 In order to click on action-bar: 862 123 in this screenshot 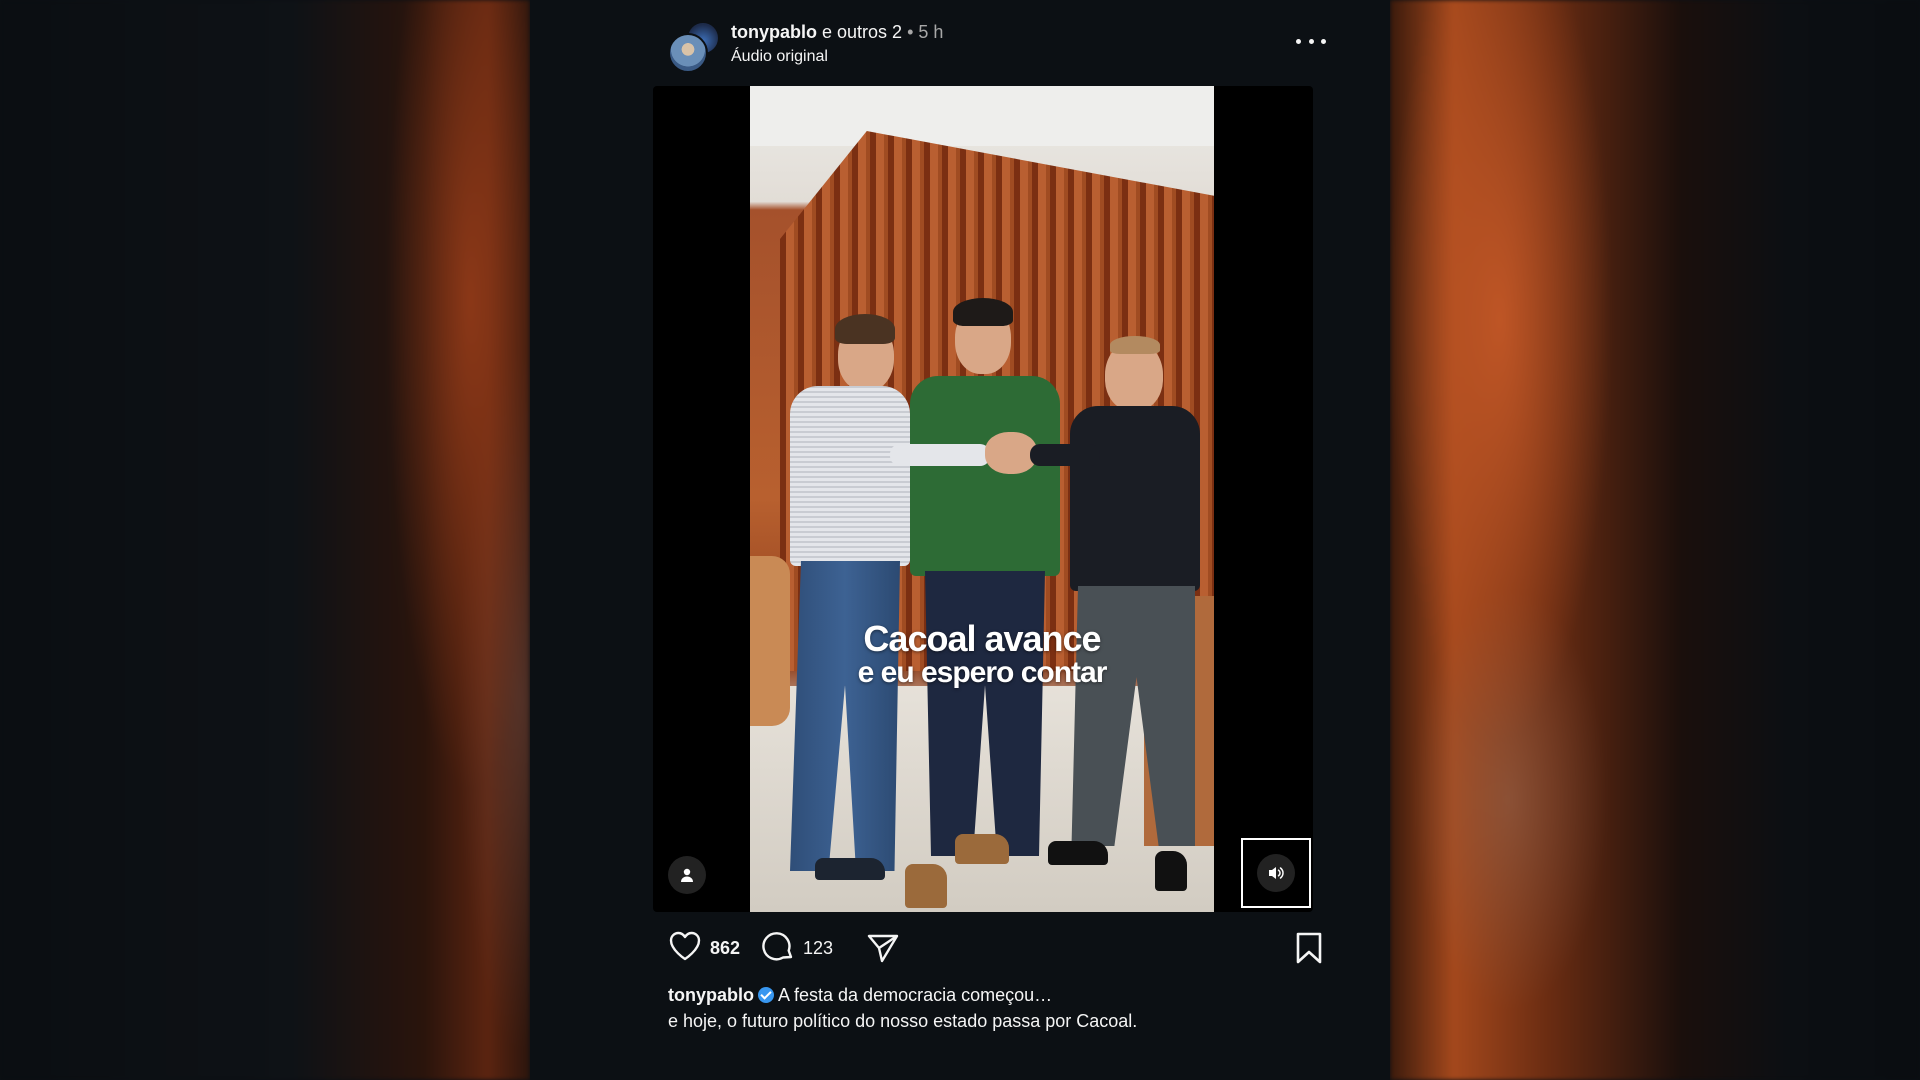, I will do `click(998, 948)`.